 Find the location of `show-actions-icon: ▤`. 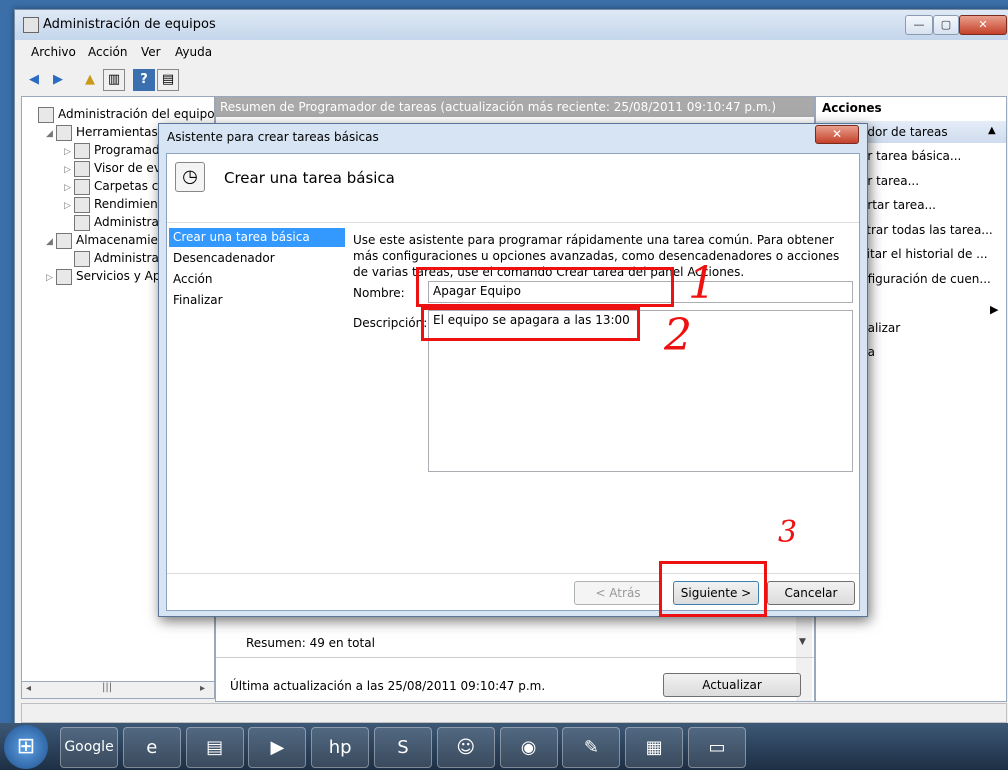

show-actions-icon: ▤ is located at coordinates (168, 80).